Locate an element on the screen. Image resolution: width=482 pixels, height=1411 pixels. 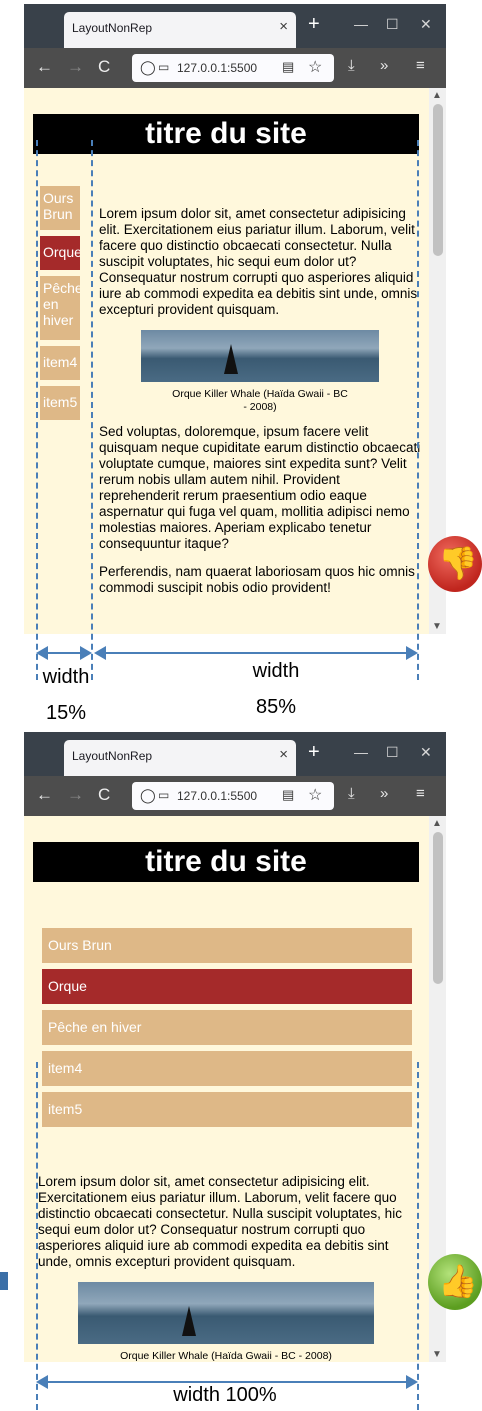
site-title: titre du site is located at coordinates (226, 862).